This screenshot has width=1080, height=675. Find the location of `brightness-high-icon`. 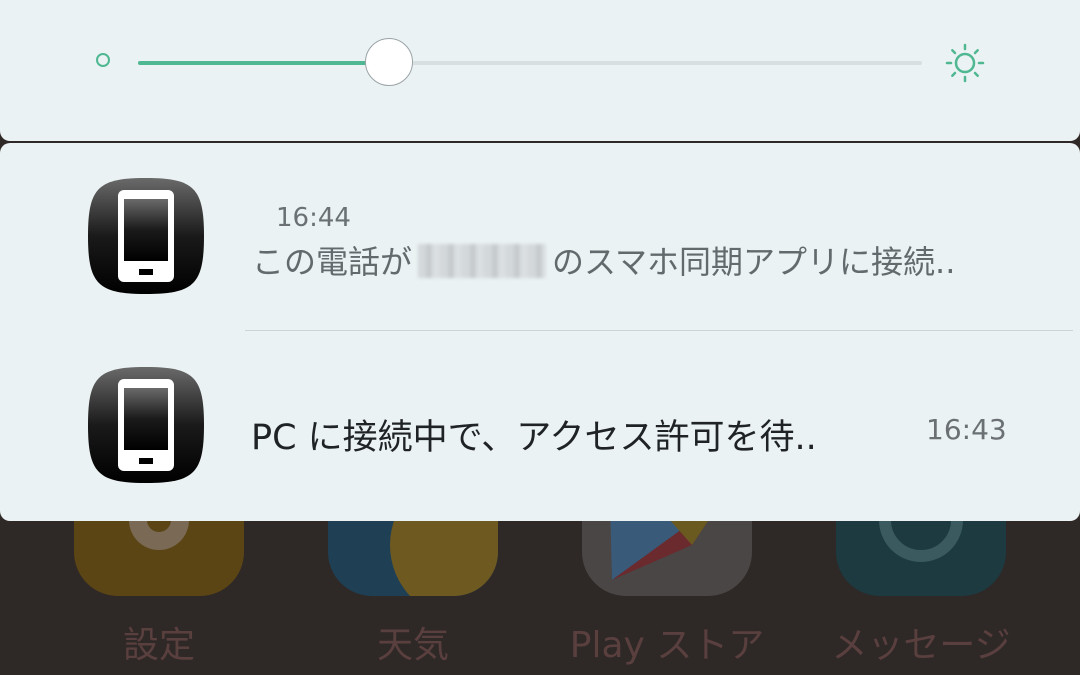

brightness-high-icon is located at coordinates (965, 63).